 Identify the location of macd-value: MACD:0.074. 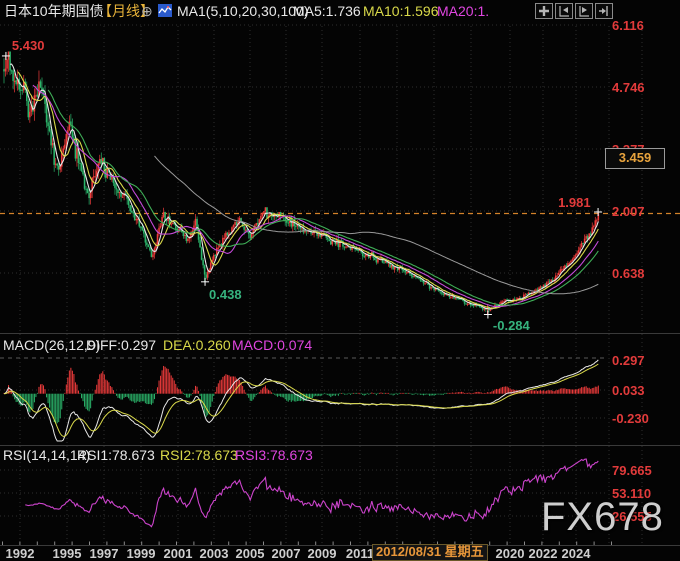
(272, 345).